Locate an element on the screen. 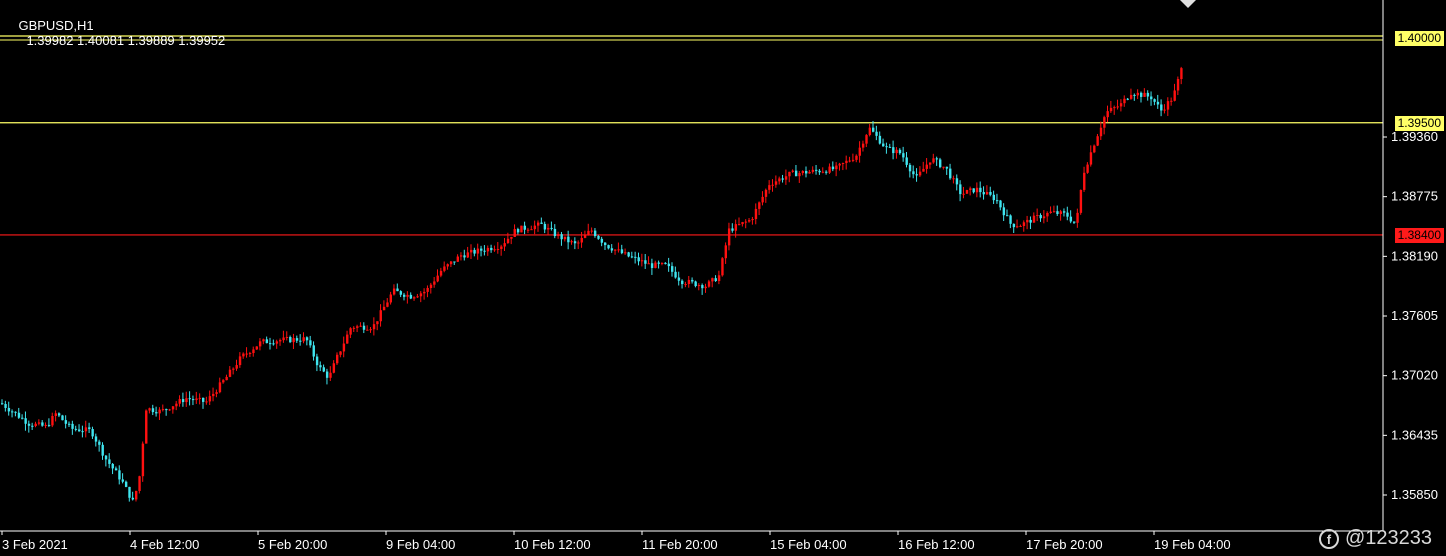 The height and width of the screenshot is (556, 1446). logo-icon: f is located at coordinates (1328, 538).